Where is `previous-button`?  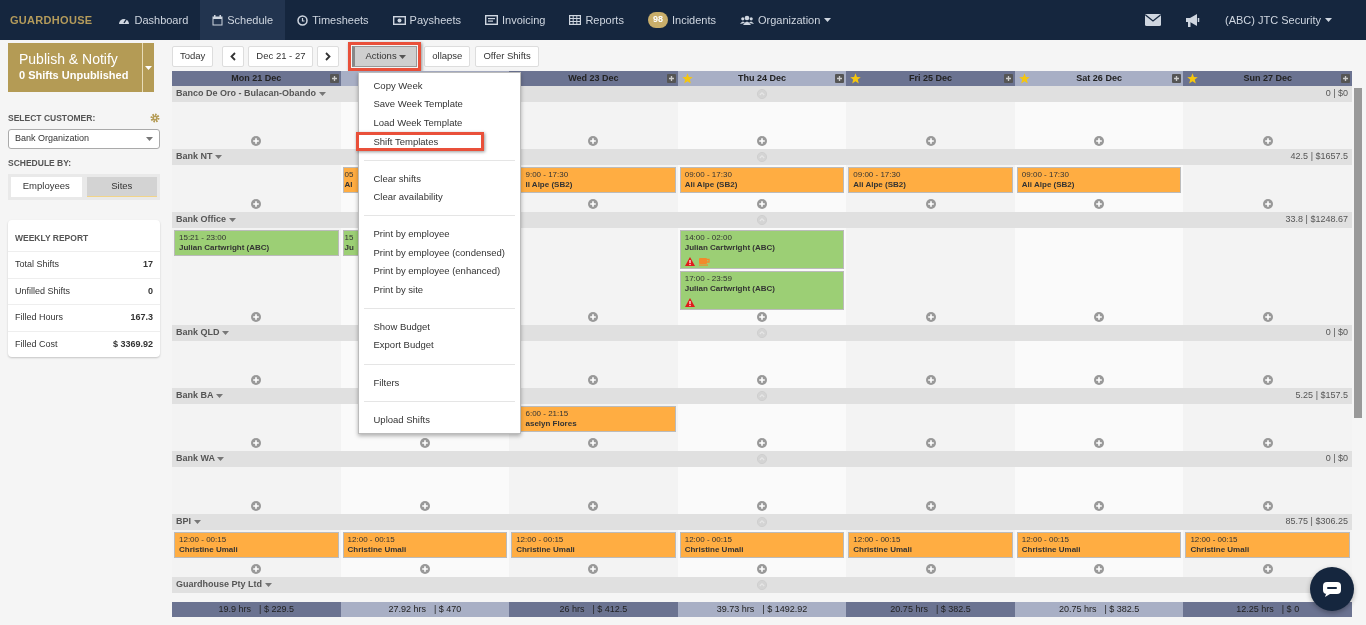
previous-button is located at coordinates (233, 56).